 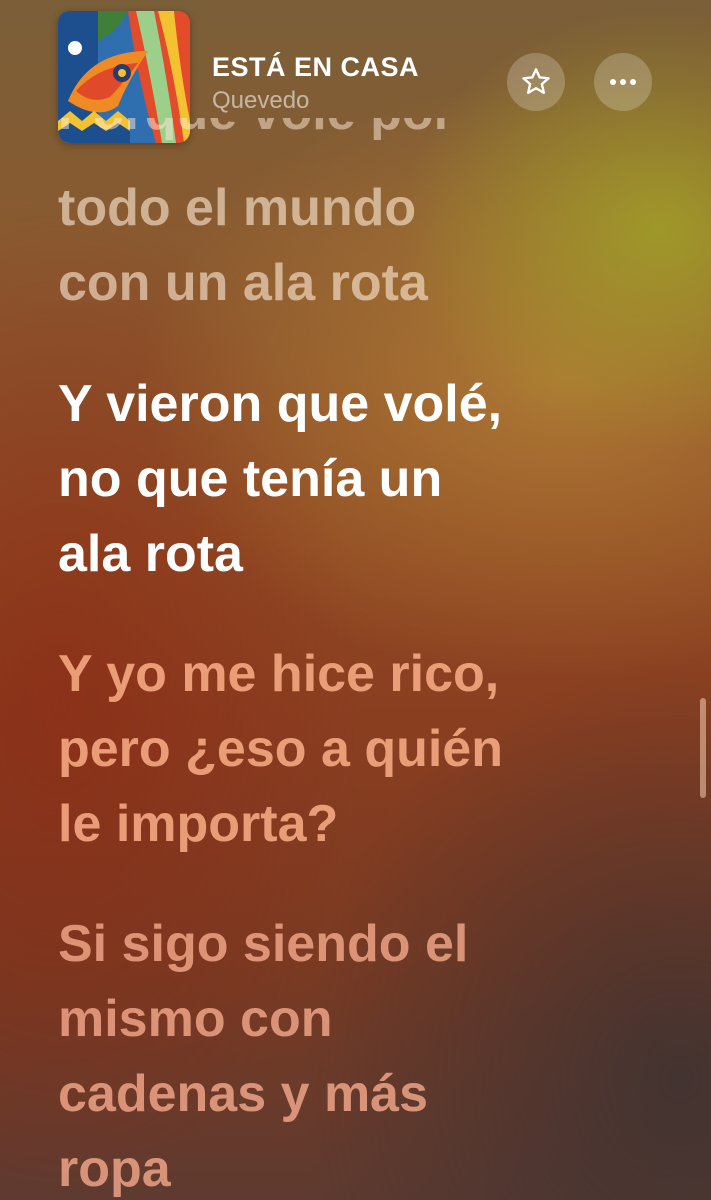 I want to click on lyric-line-later: ropa, so click(x=114, y=1166).